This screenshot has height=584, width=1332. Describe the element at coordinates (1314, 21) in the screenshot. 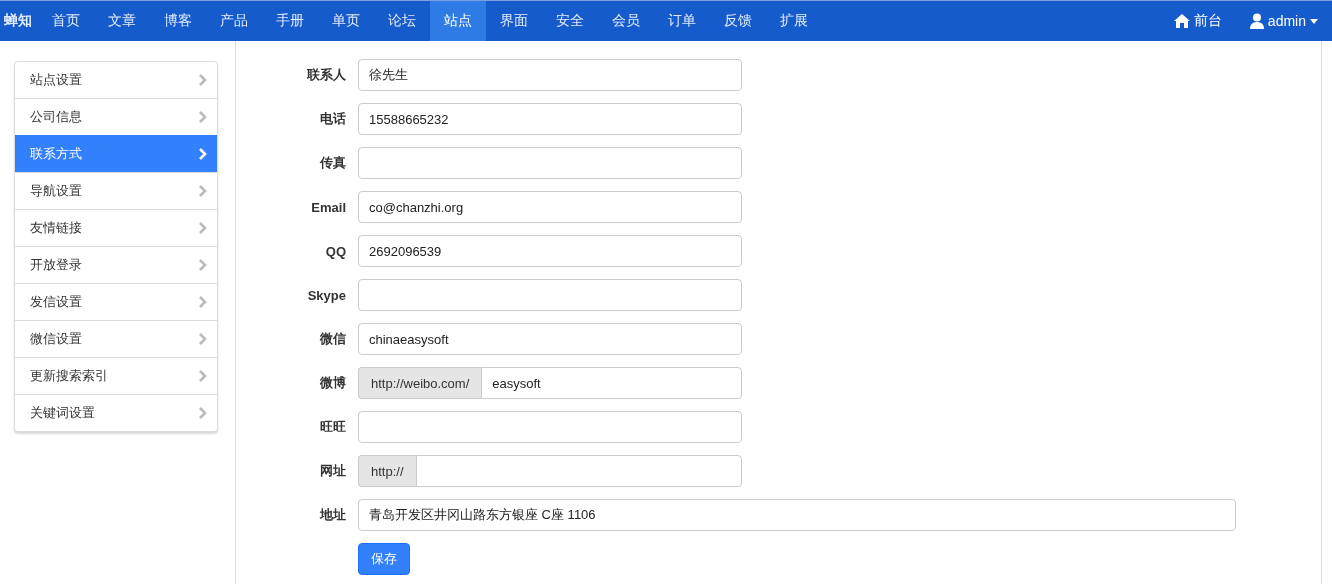

I see `caret-icon` at that location.